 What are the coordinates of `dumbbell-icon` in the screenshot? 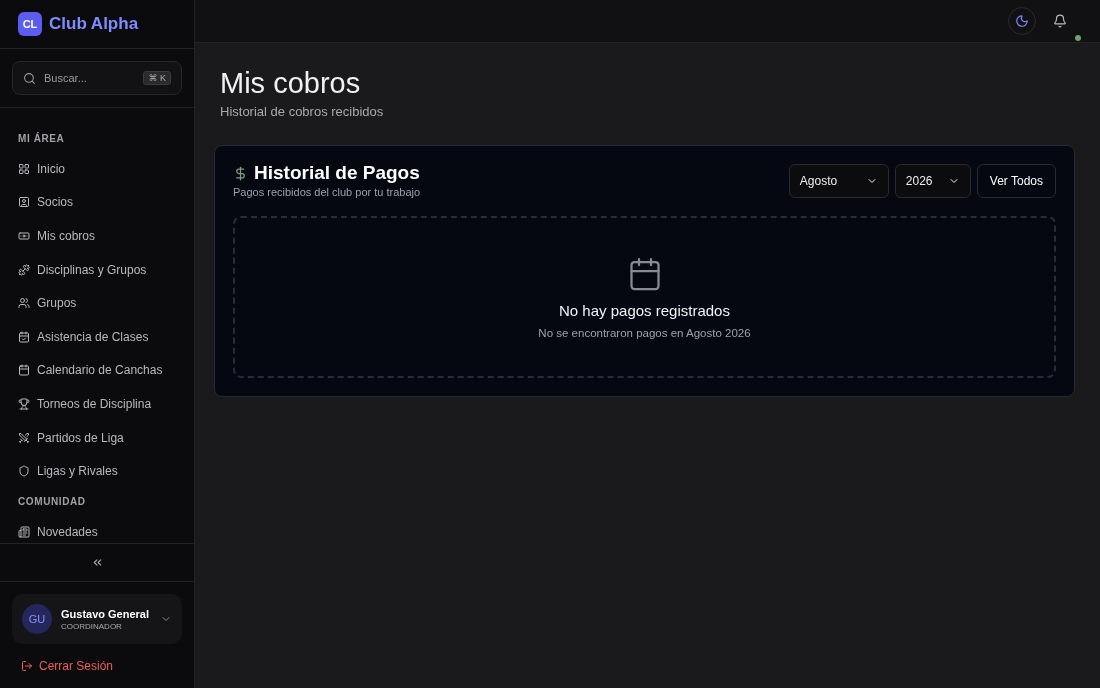 It's located at (24, 269).